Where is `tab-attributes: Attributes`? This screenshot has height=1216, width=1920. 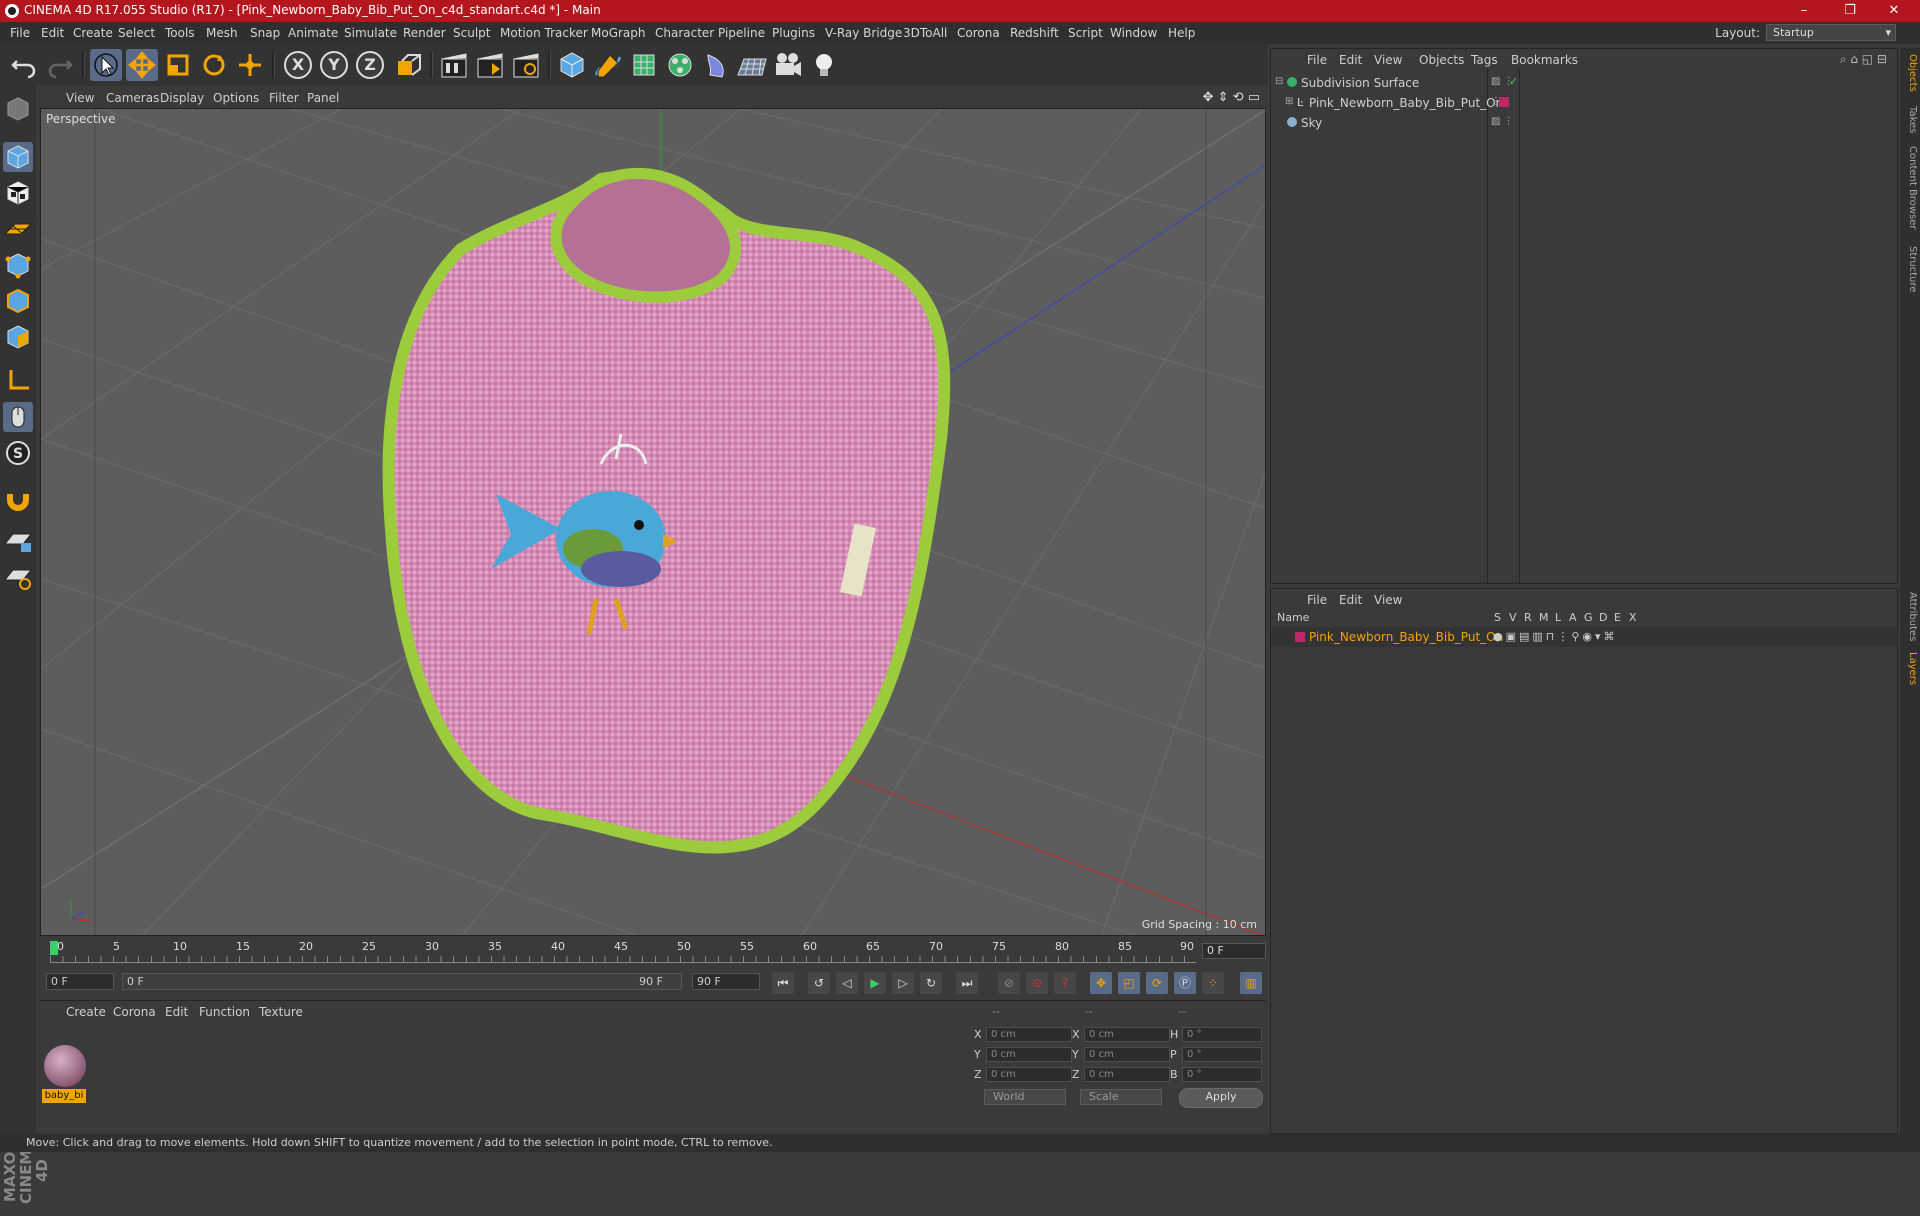
tab-attributes: Attributes is located at coordinates (1910, 616).